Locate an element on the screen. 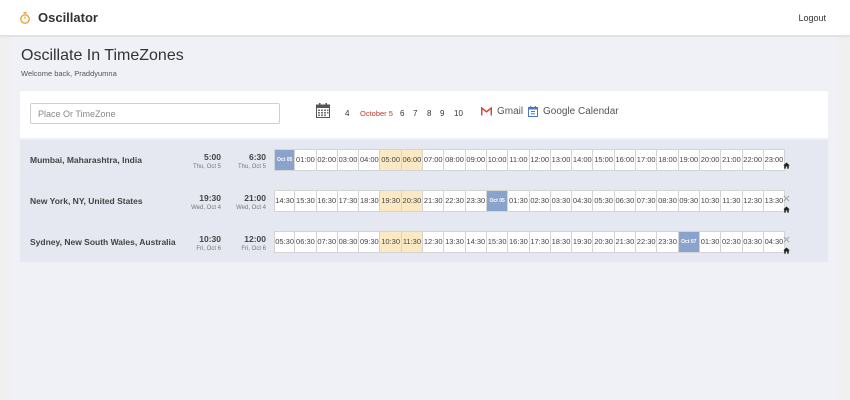 The image size is (850, 400). logout-link: Logout is located at coordinates (812, 18).